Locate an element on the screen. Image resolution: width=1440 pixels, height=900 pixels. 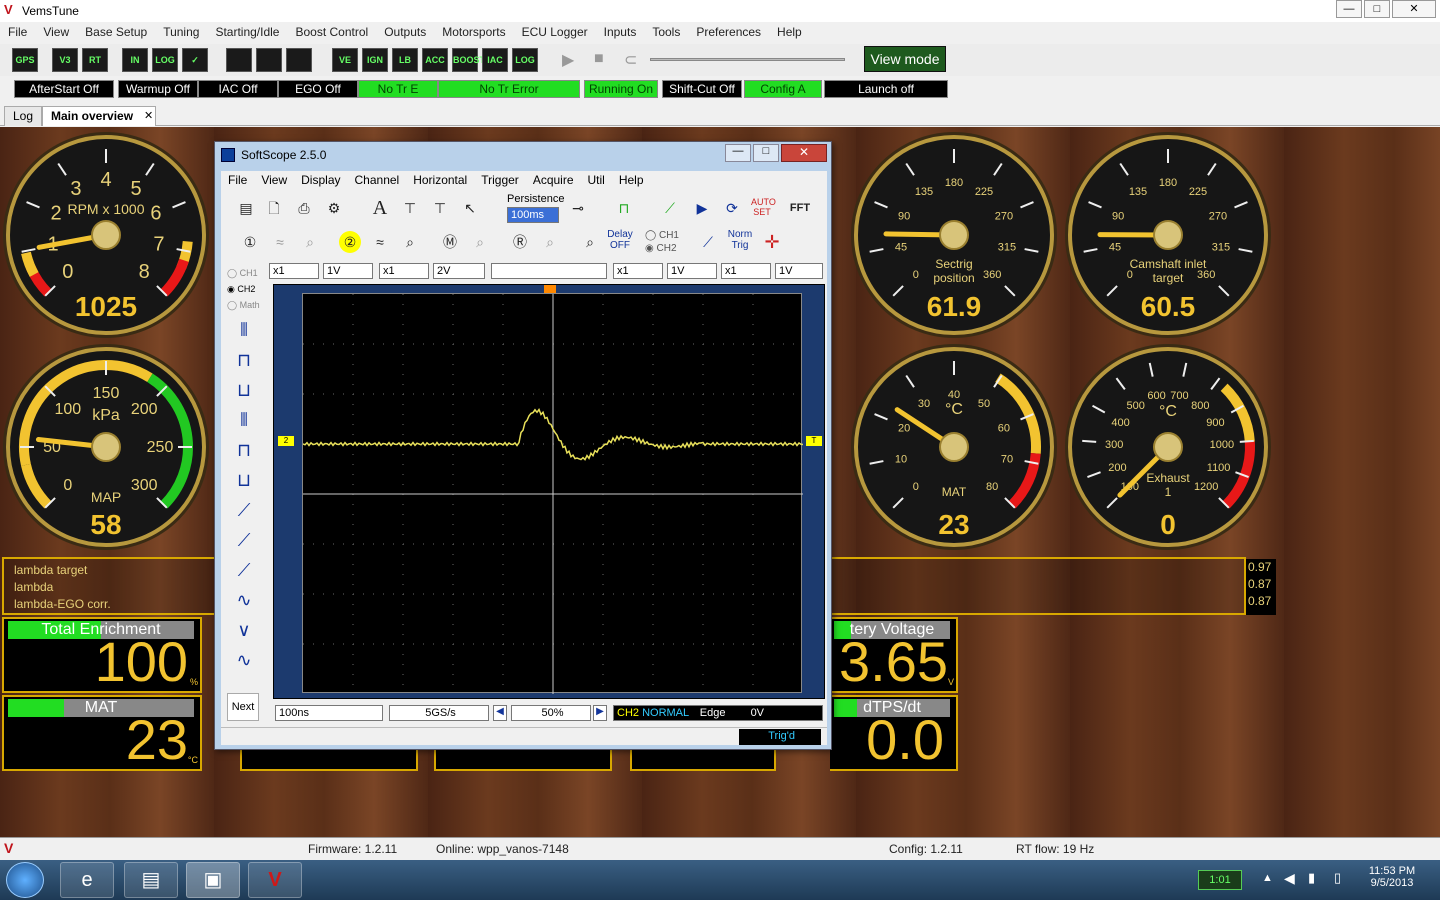
waveform-tool-5-icon: ⊔ is located at coordinates (244, 480).